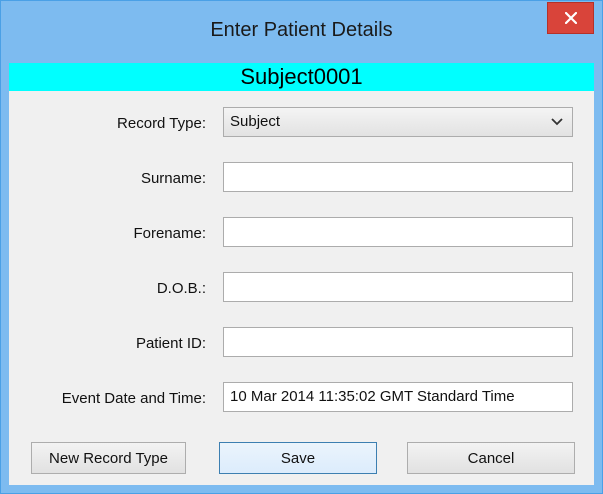  Describe the element at coordinates (398, 232) in the screenshot. I see `forename-field` at that location.